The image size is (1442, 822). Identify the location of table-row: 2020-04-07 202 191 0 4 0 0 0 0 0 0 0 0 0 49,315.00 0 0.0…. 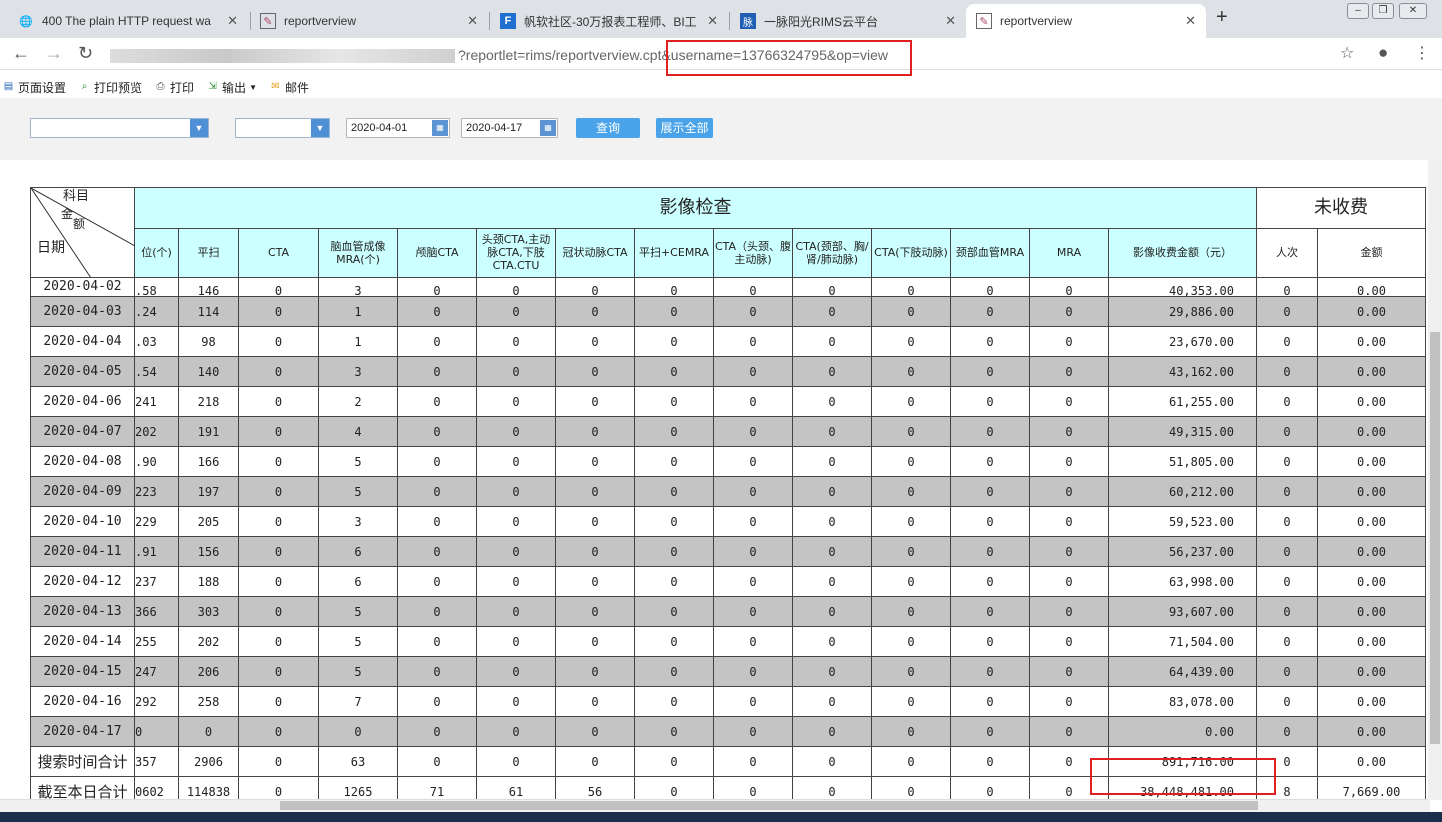
(728, 431).